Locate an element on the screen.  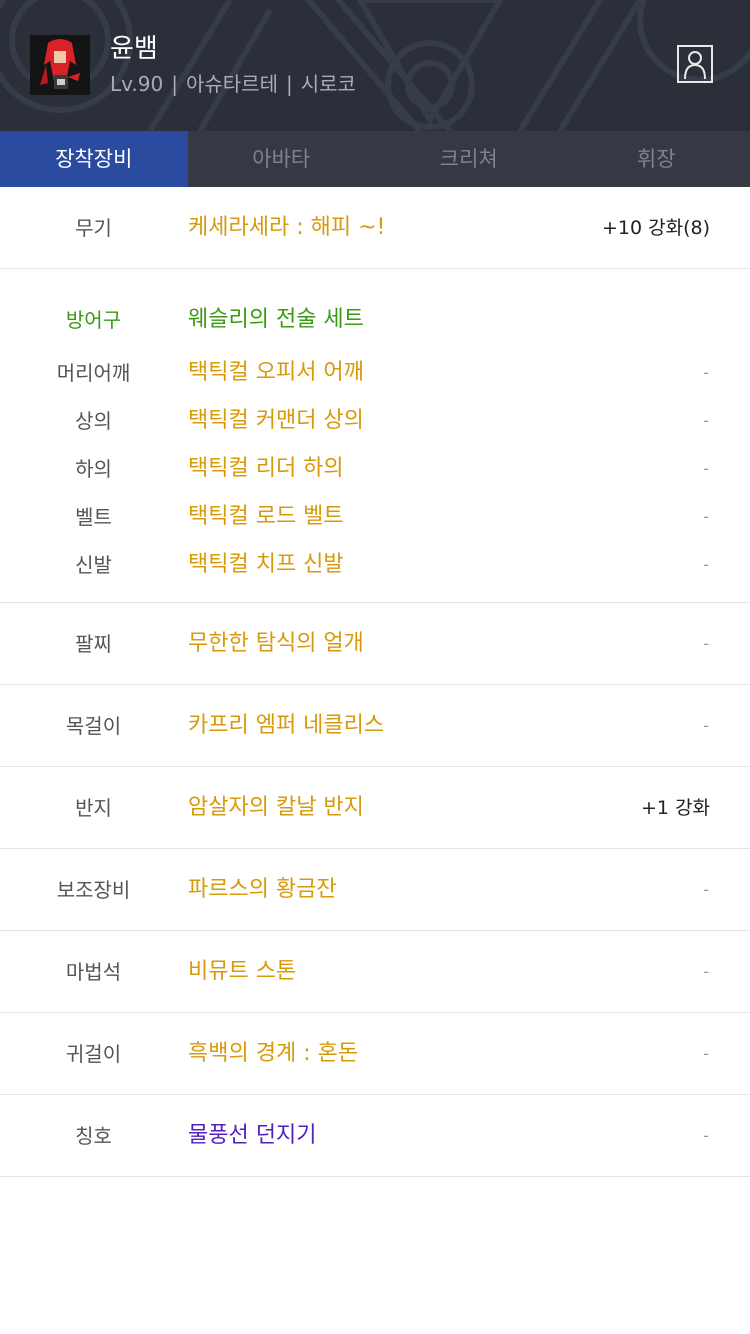
equipment-row-bracelet: 팔찌 무한한 탐식의 얼개 - is located at coordinates (375, 644).